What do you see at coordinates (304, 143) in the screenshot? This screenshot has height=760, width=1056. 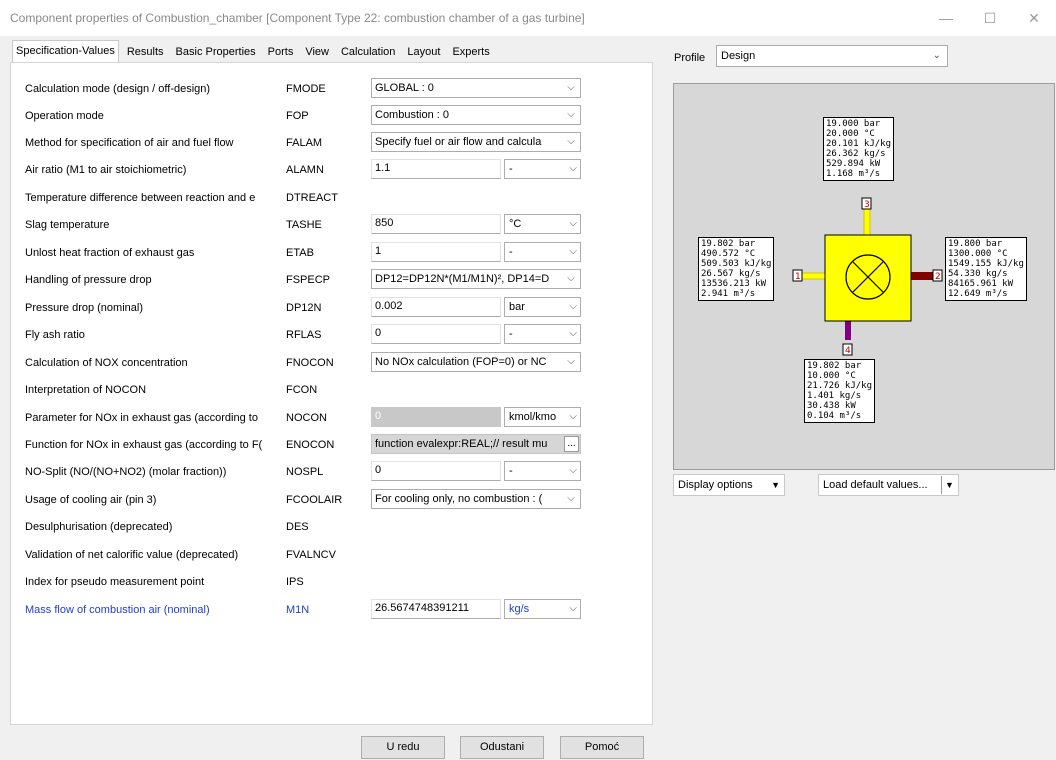 I see `param-code: FALAM` at bounding box center [304, 143].